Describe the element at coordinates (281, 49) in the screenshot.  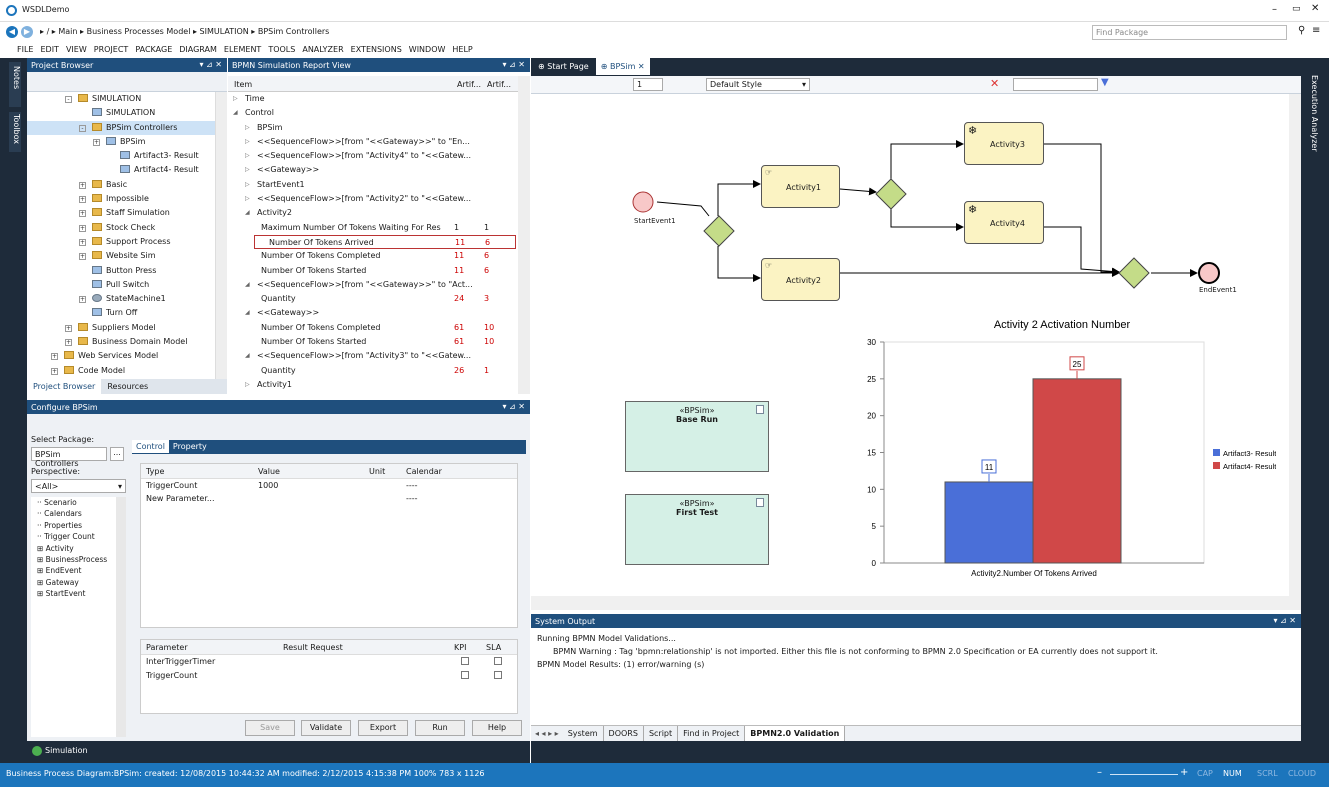
I see `menu-tools: TOOLS` at that location.